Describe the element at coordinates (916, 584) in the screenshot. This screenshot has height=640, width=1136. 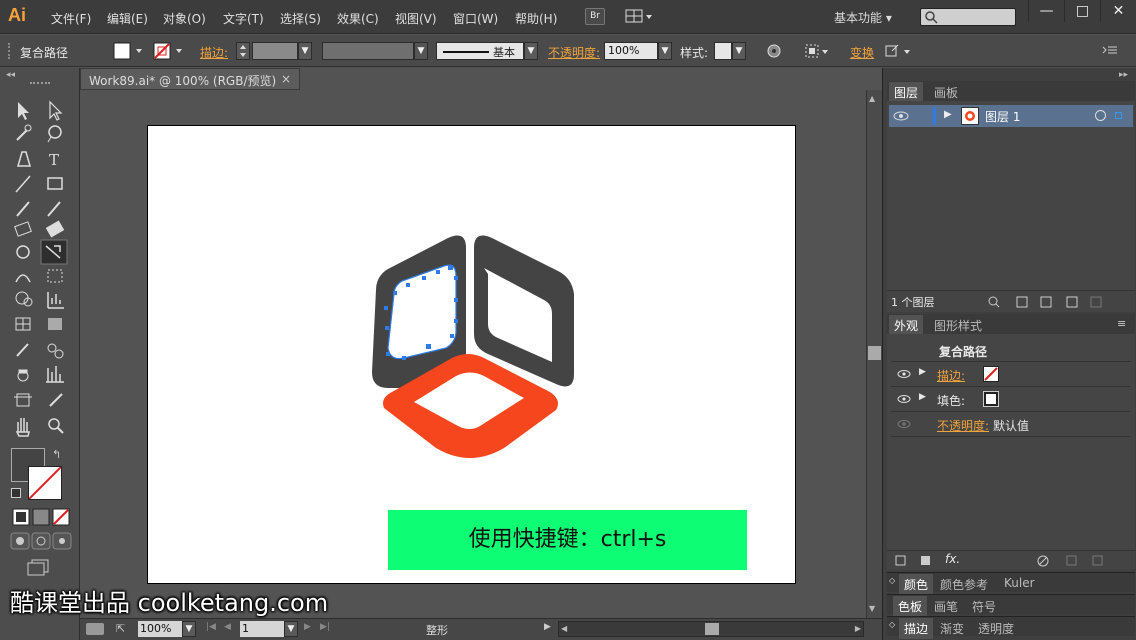
I see `tab-color: 颜色` at that location.